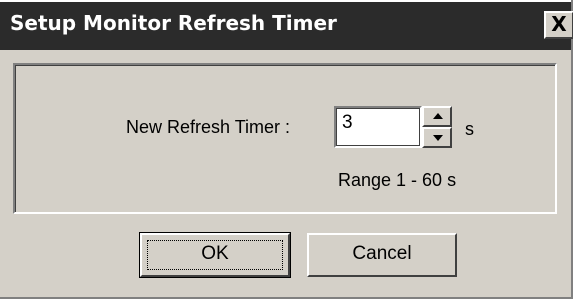 The width and height of the screenshot is (573, 299). Describe the element at coordinates (397, 180) in the screenshot. I see `range-hint: Range 1 - 60 s` at that location.